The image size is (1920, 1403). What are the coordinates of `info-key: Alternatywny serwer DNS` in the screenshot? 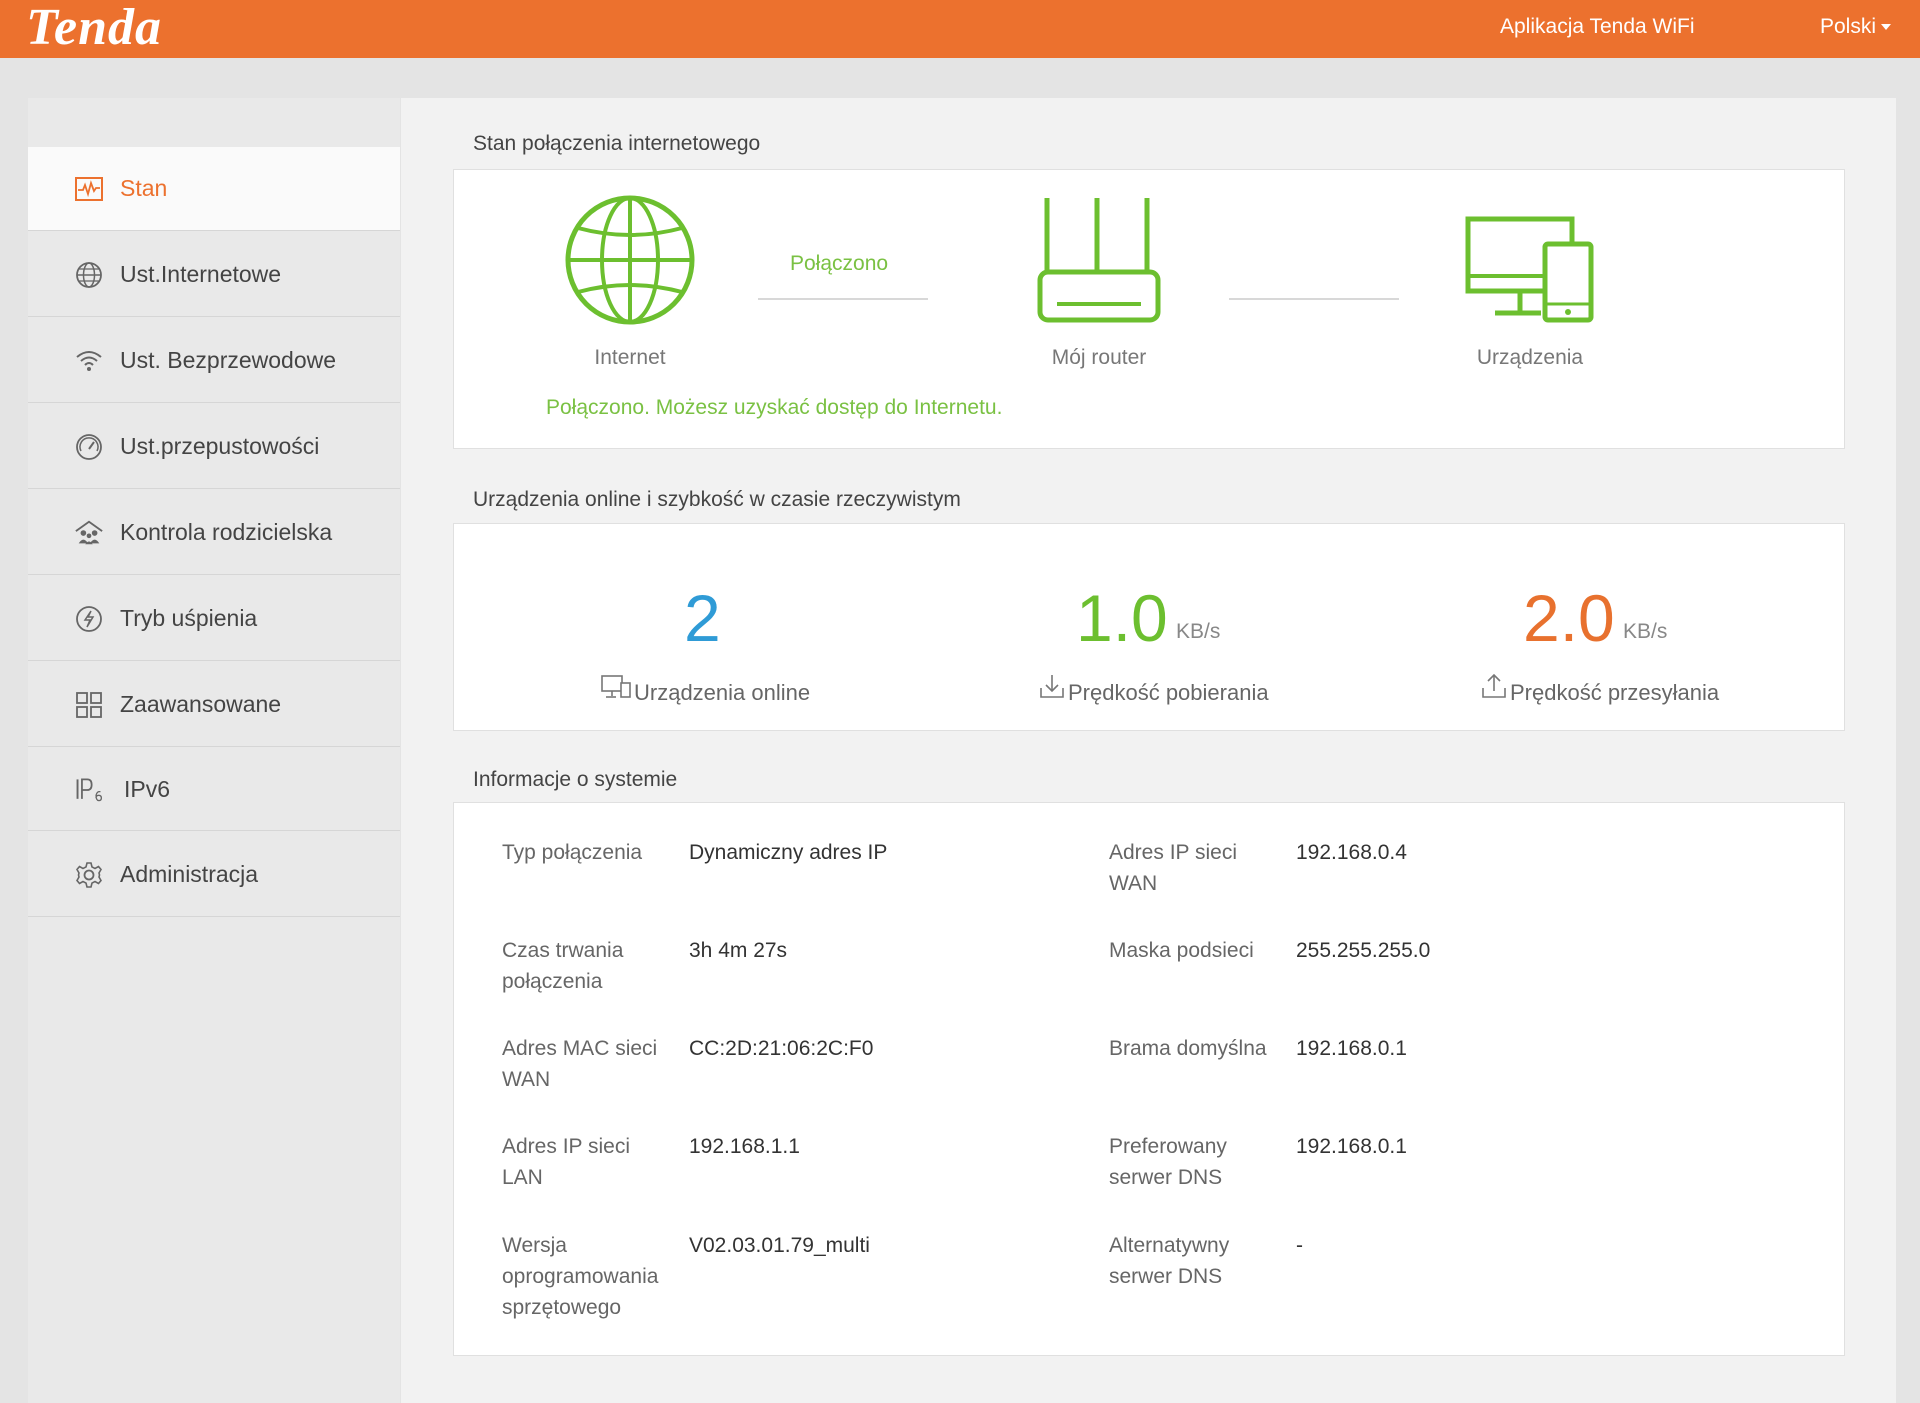 It's located at (1169, 1261).